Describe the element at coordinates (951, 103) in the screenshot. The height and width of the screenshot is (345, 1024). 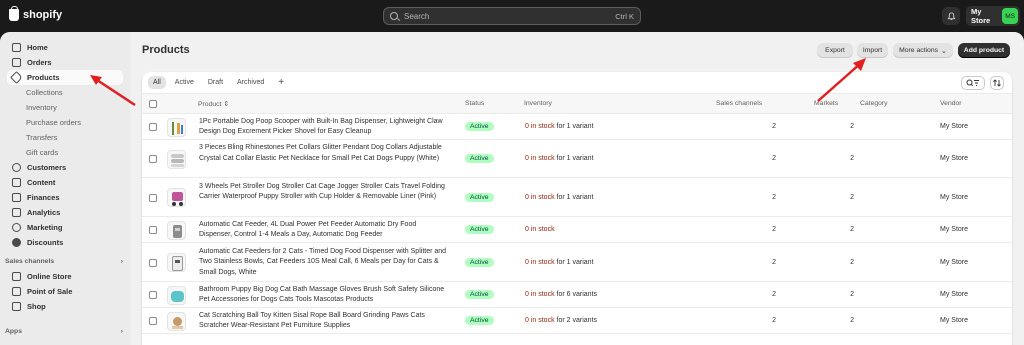
I see `header-vendor: Vendor` at that location.